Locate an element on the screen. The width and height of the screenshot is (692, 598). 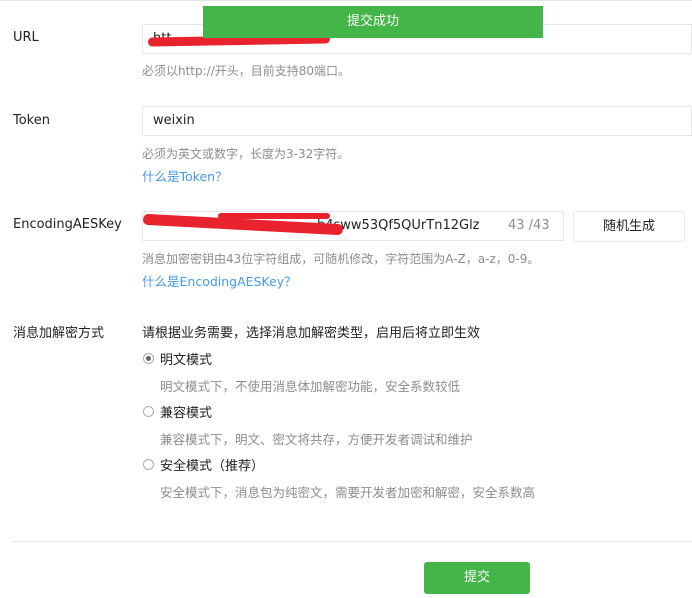
radio-secure-desc: 安全模式下，消息包为纯密文，需要开发者加密和解密，安全系数高 is located at coordinates (348, 492).